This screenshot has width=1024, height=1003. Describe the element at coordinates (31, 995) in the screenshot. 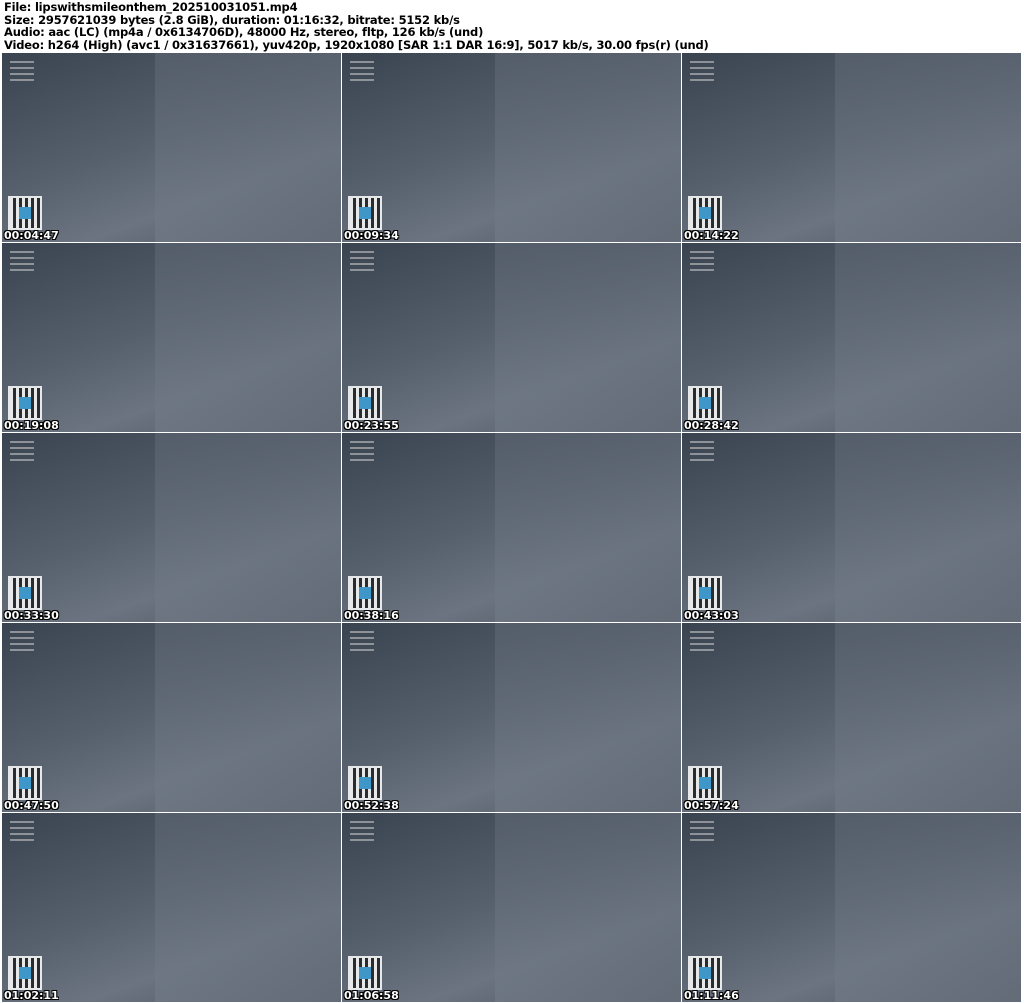

I see `thumbnail-timestamp: 01:02:11` at that location.